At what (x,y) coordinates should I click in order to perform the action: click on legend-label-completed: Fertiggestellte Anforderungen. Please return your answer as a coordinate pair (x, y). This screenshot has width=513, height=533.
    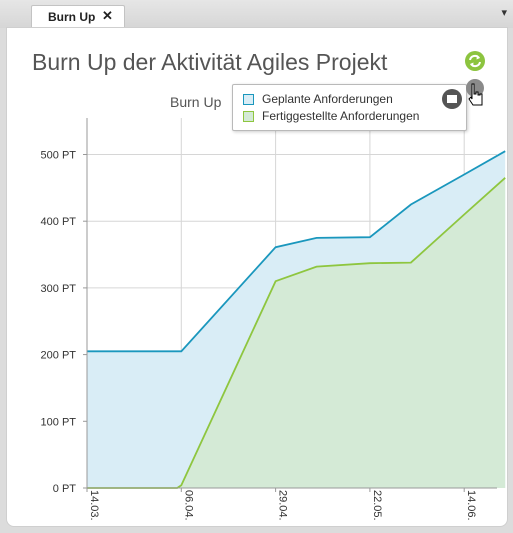
    Looking at the image, I should click on (341, 116).